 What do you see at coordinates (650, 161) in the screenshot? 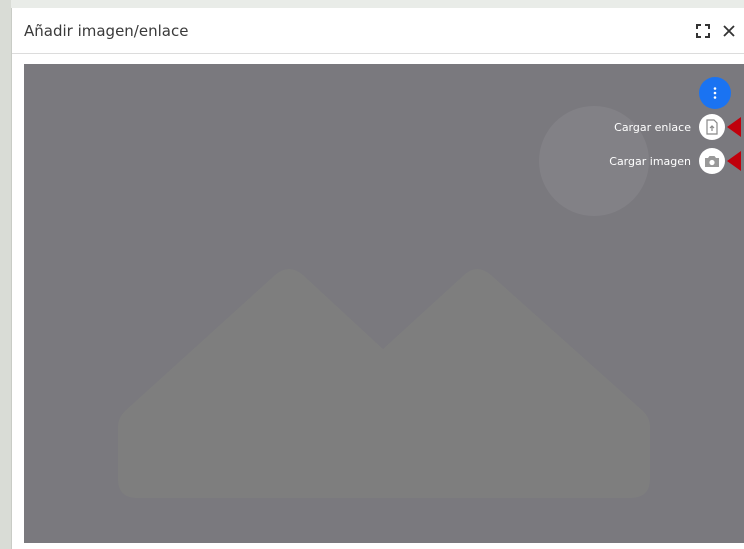
I see `upload-image-label: Cargar imagen` at bounding box center [650, 161].